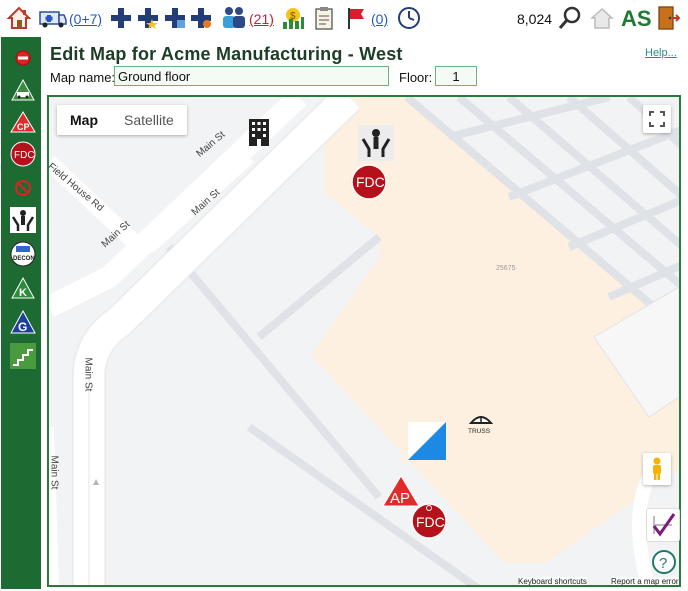  Describe the element at coordinates (535, 19) in the screenshot. I see `record-number: 8,024` at that location.